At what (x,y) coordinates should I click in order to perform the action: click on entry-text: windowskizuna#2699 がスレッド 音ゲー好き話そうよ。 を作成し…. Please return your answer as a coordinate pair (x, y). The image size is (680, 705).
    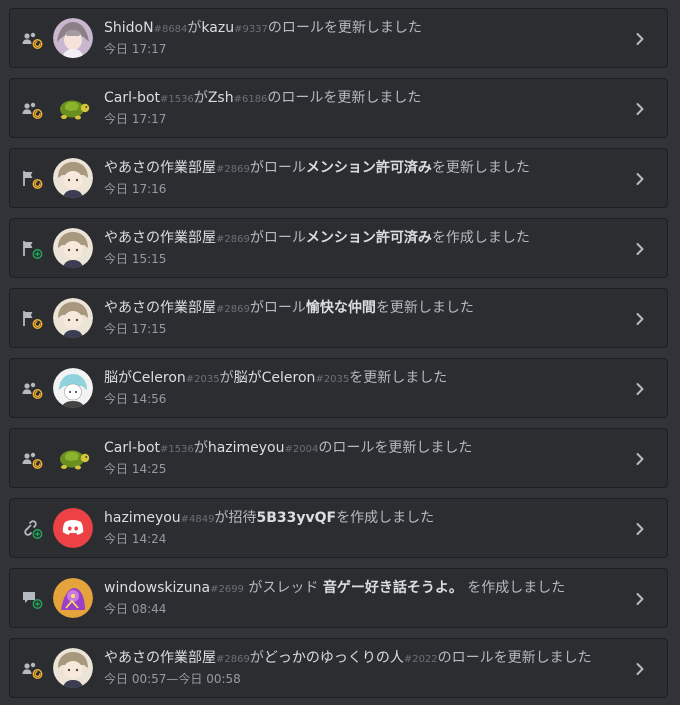
    Looking at the image, I should click on (360, 597).